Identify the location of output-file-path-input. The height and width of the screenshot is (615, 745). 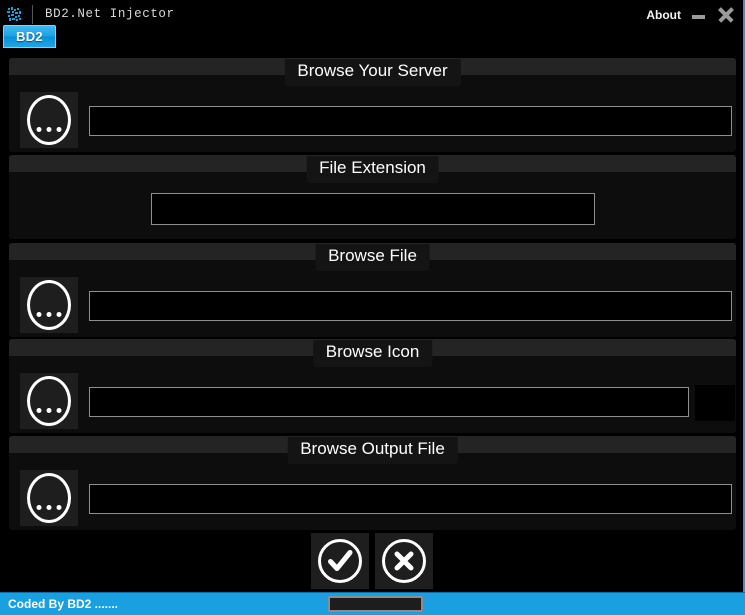
(410, 499).